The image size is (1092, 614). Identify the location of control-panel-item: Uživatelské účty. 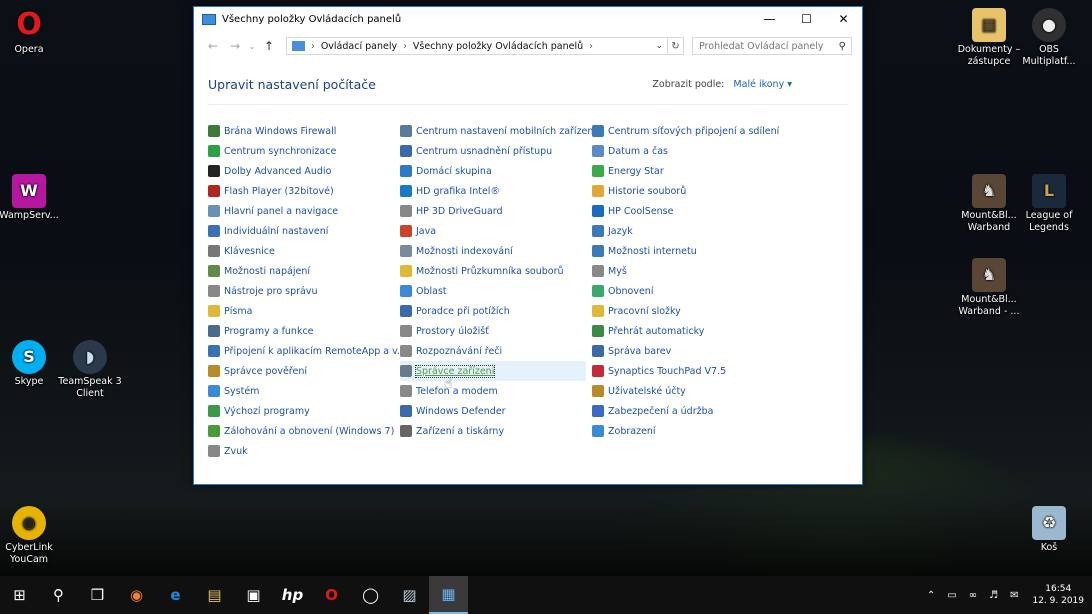
(688, 391).